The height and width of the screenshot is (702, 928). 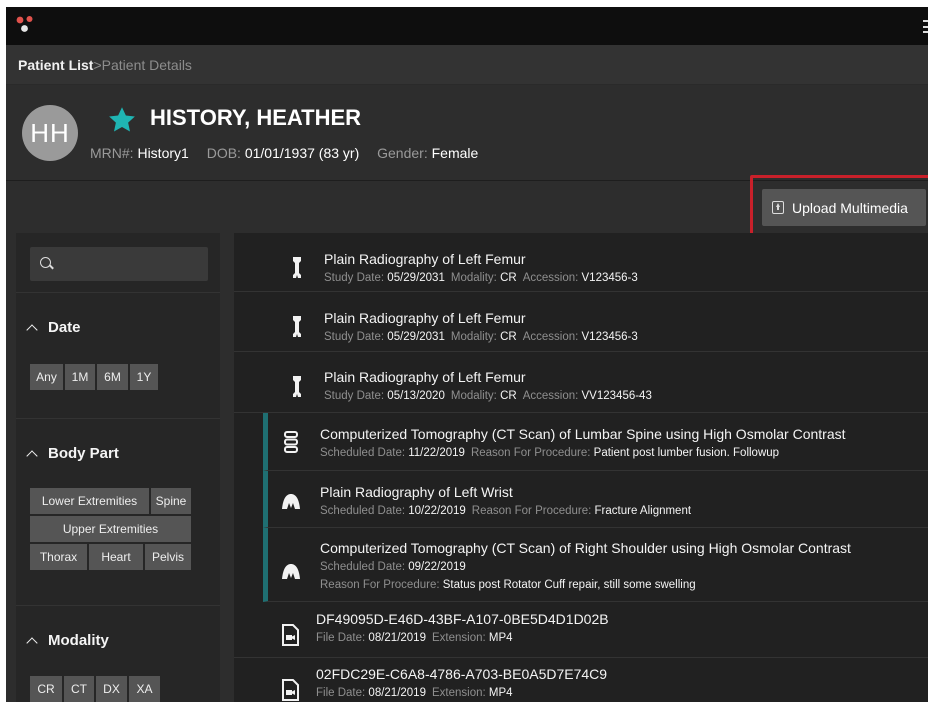 I want to click on date-filter-title: Date, so click(x=64, y=327).